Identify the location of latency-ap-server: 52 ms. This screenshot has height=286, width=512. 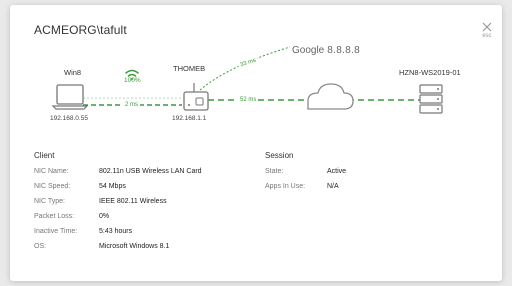
(248, 100).